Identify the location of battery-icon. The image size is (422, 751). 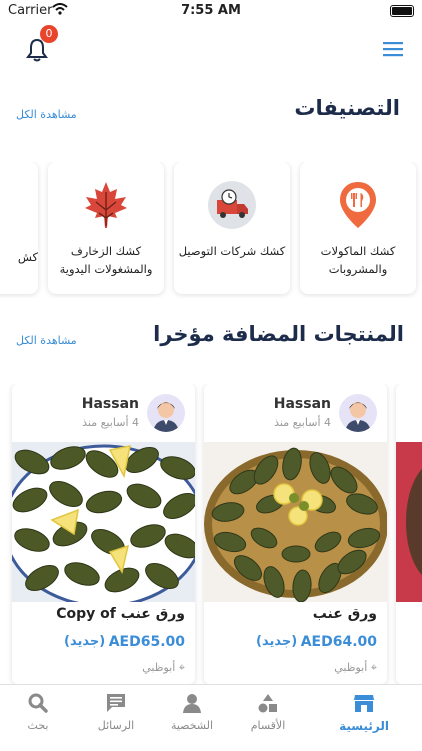
(402, 11).